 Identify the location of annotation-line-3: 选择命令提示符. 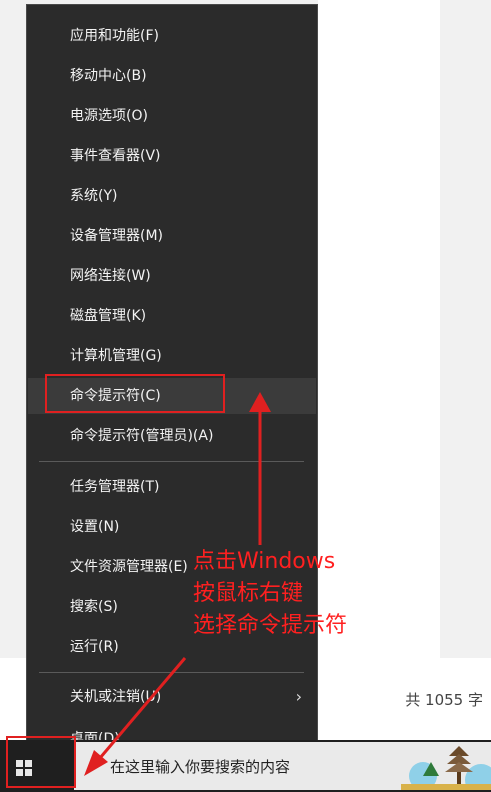
(270, 625).